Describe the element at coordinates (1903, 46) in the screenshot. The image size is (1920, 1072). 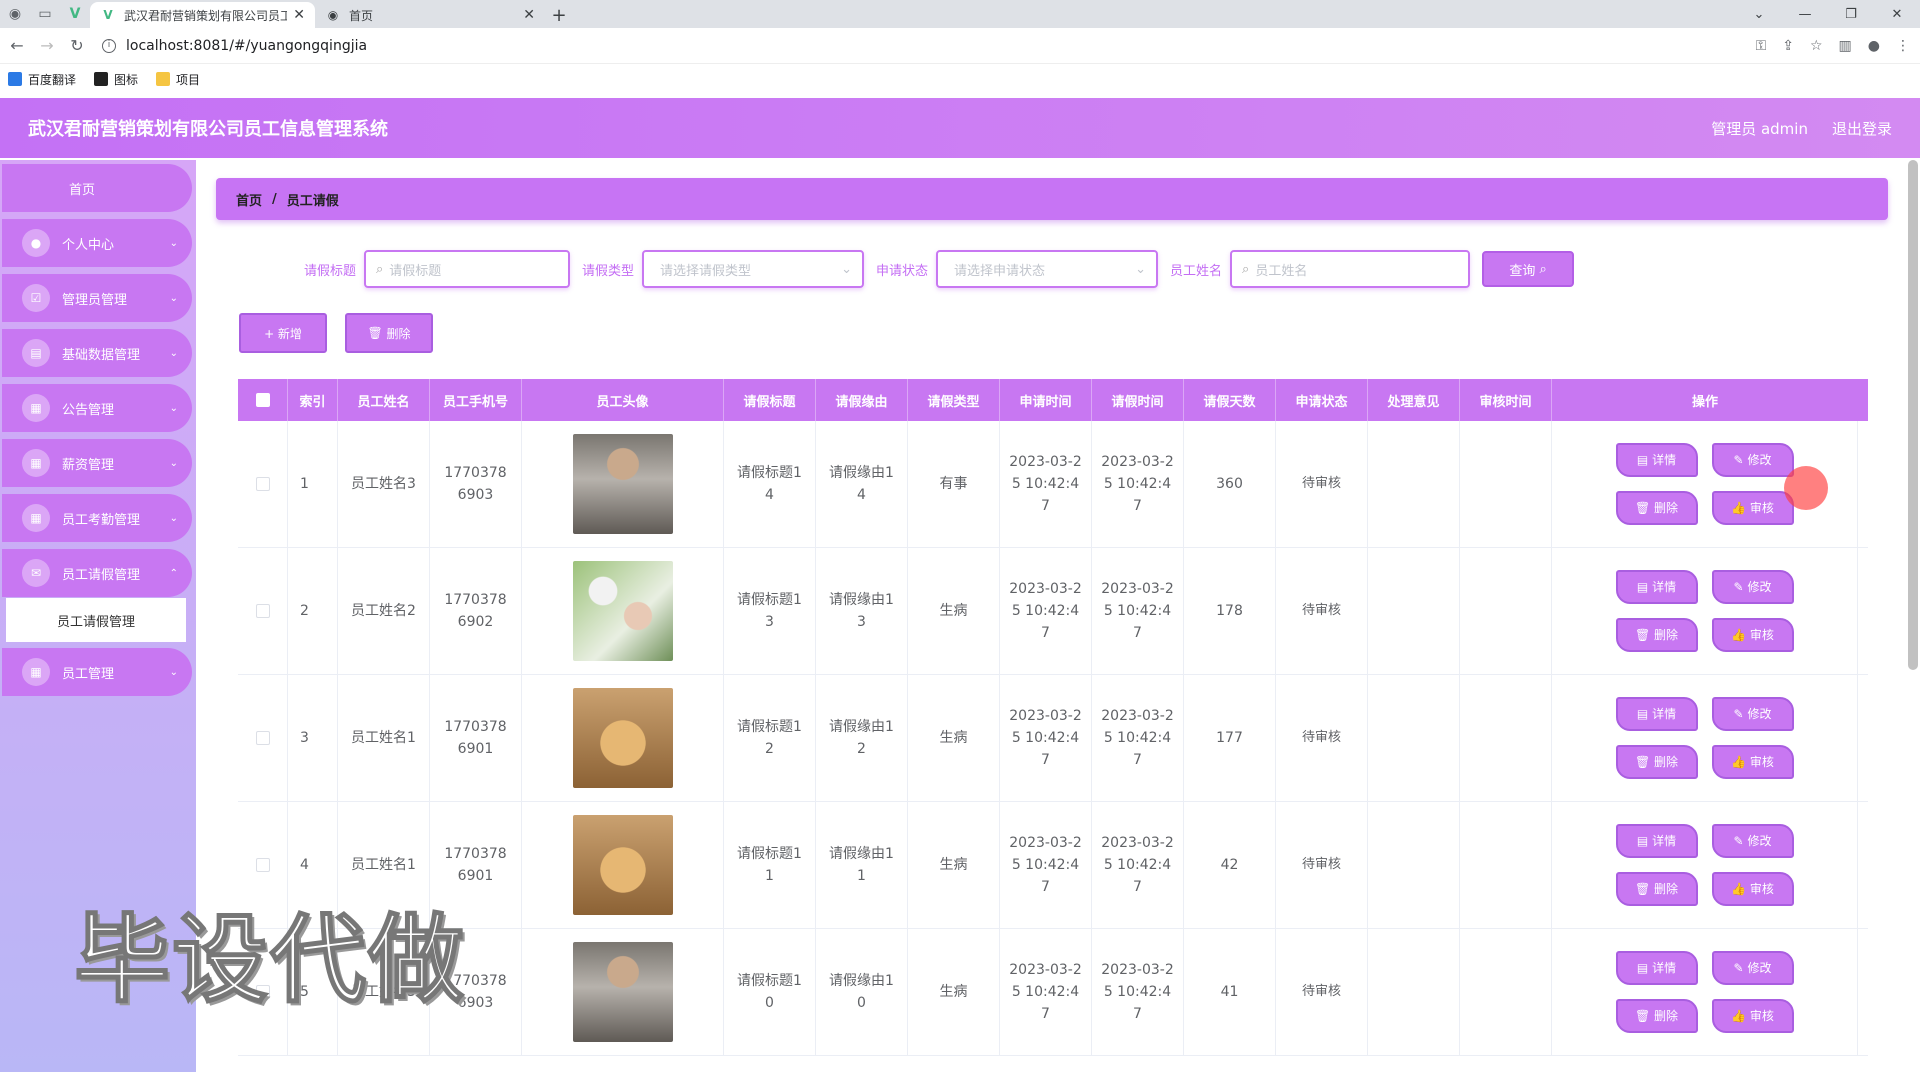
I see `menu-icon: ⋮` at that location.